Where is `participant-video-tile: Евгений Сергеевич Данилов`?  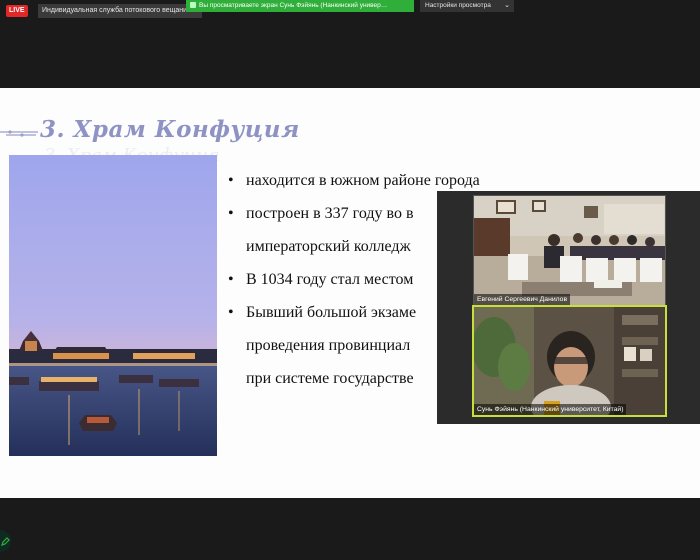 participant-video-tile: Евгений Сергеевич Данилов is located at coordinates (569, 250).